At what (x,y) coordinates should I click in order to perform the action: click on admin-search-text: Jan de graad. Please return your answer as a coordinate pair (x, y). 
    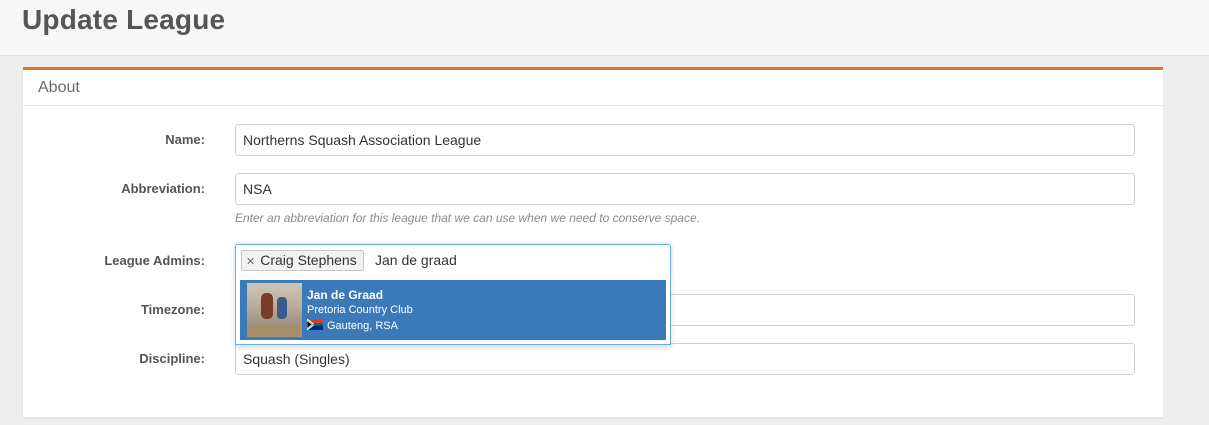
    Looking at the image, I should click on (416, 260).